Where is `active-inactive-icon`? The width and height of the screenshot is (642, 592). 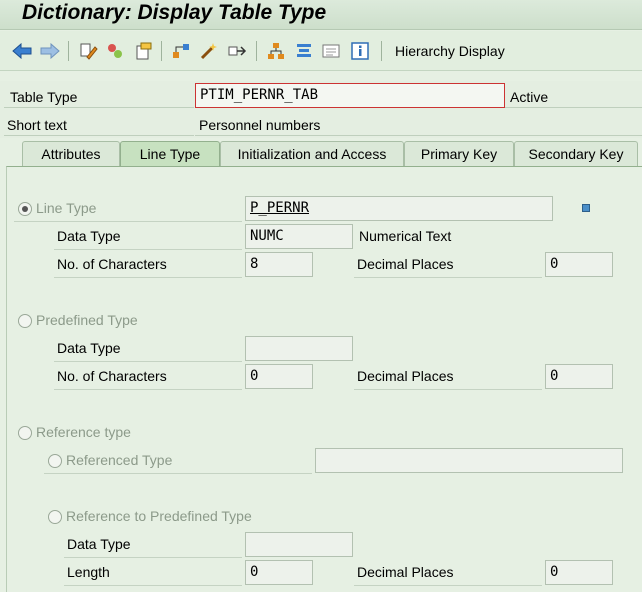
active-inactive-icon is located at coordinates (115, 51).